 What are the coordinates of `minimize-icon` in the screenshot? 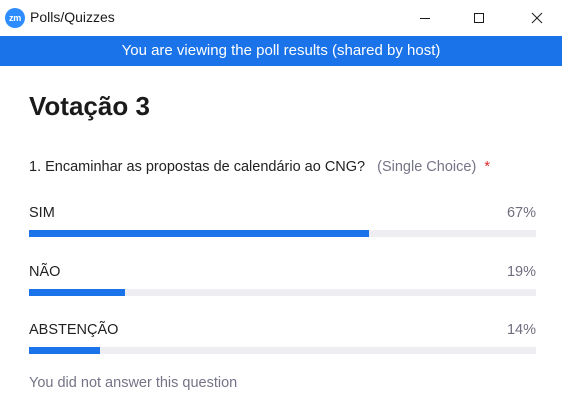 It's located at (425, 18).